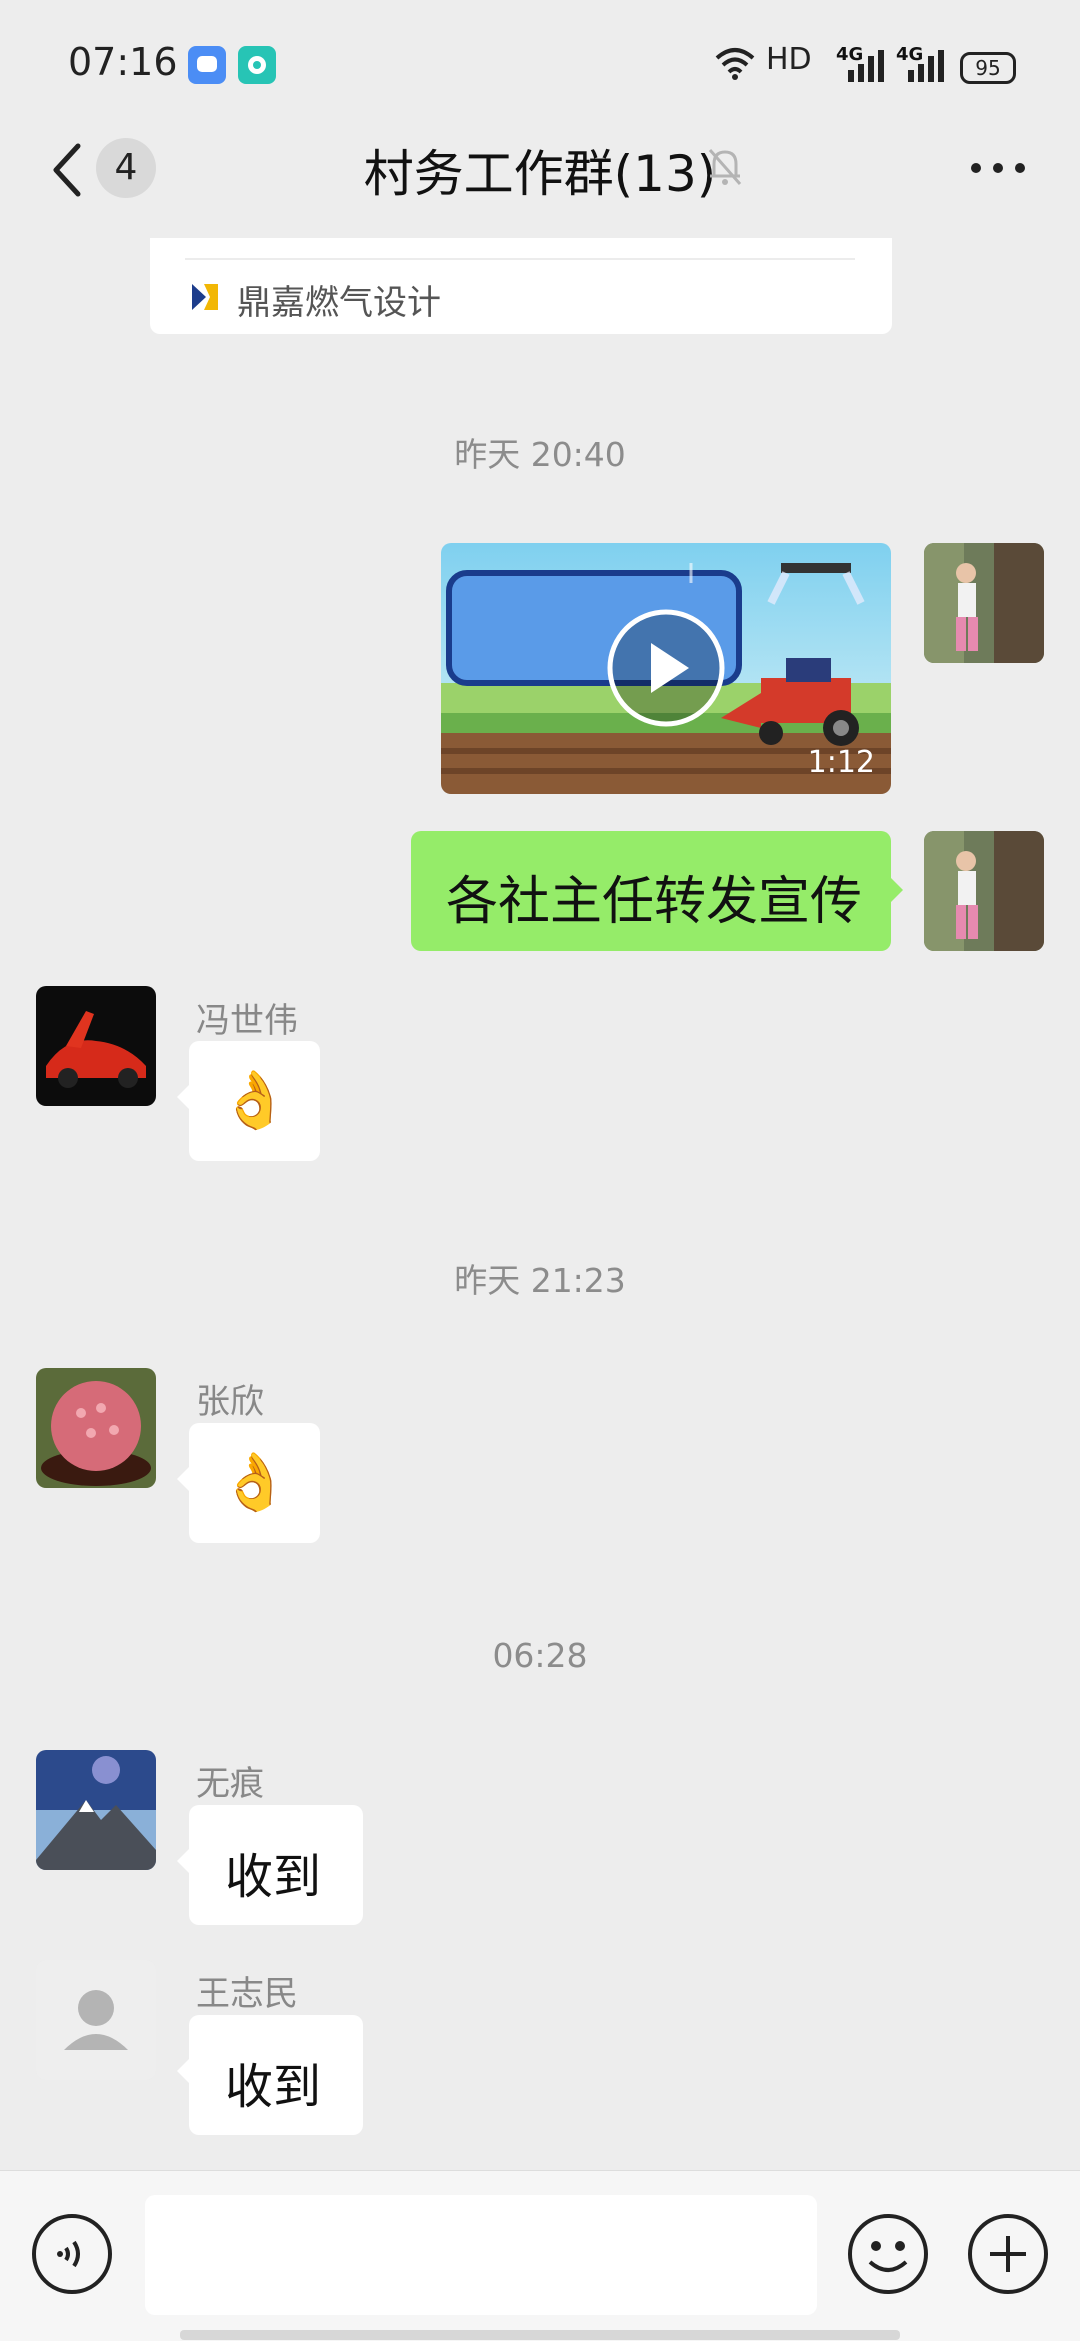 Image resolution: width=1080 pixels, height=2341 pixels. What do you see at coordinates (789, 59) in the screenshot?
I see `network-label: HD` at bounding box center [789, 59].